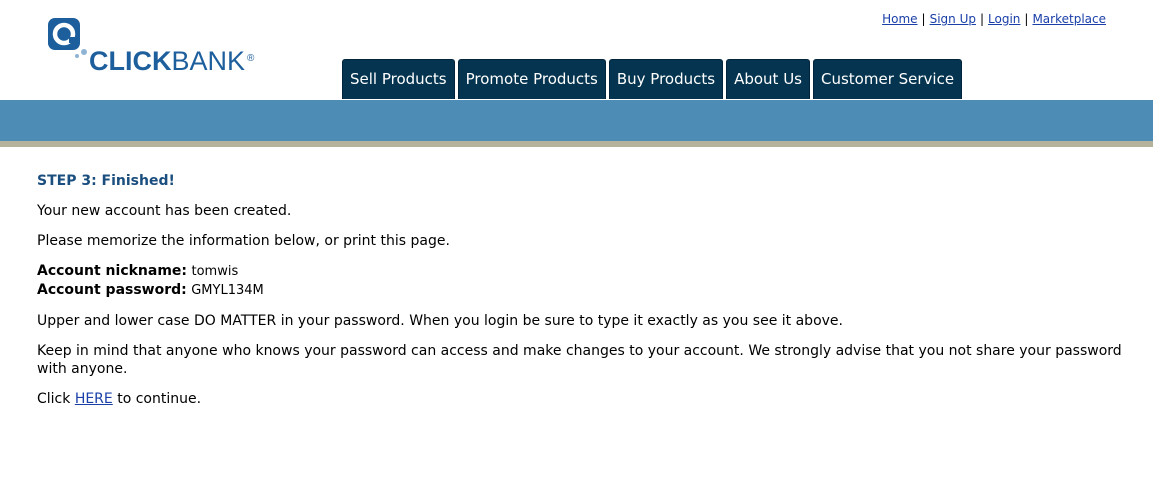 Image resolution: width=1153 pixels, height=479 pixels. What do you see at coordinates (953, 19) in the screenshot?
I see `signup-link: Sign Up` at bounding box center [953, 19].